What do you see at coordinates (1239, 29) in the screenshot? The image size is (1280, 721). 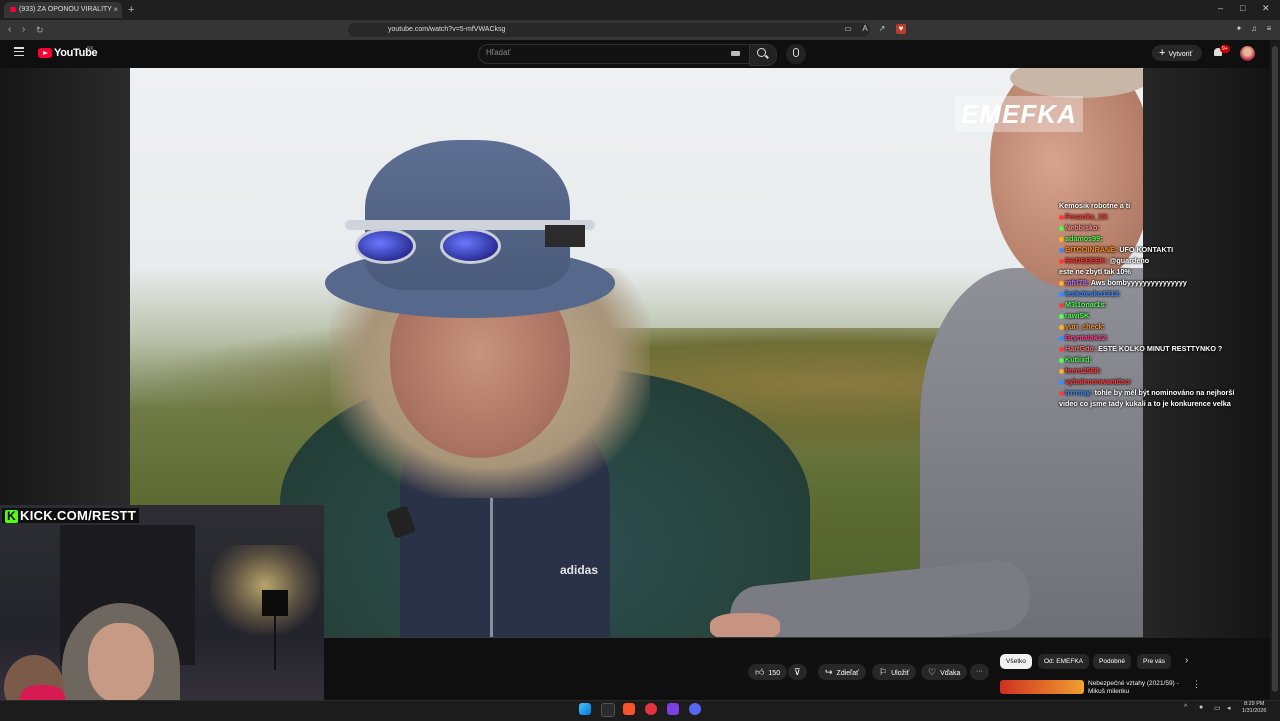 I see `extensions-icon: ✦` at bounding box center [1239, 29].